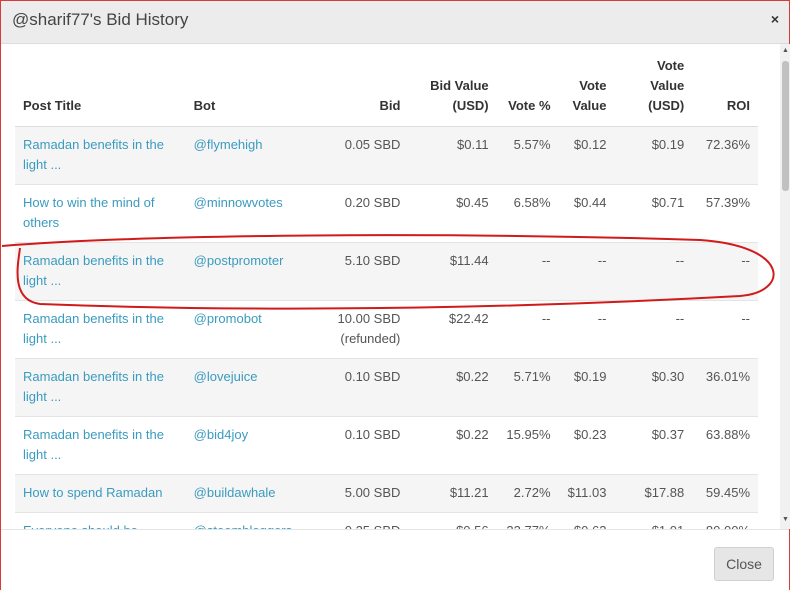 This screenshot has width=790, height=590. Describe the element at coordinates (452, 155) in the screenshot. I see `bid-value-cell: $0.11` at that location.